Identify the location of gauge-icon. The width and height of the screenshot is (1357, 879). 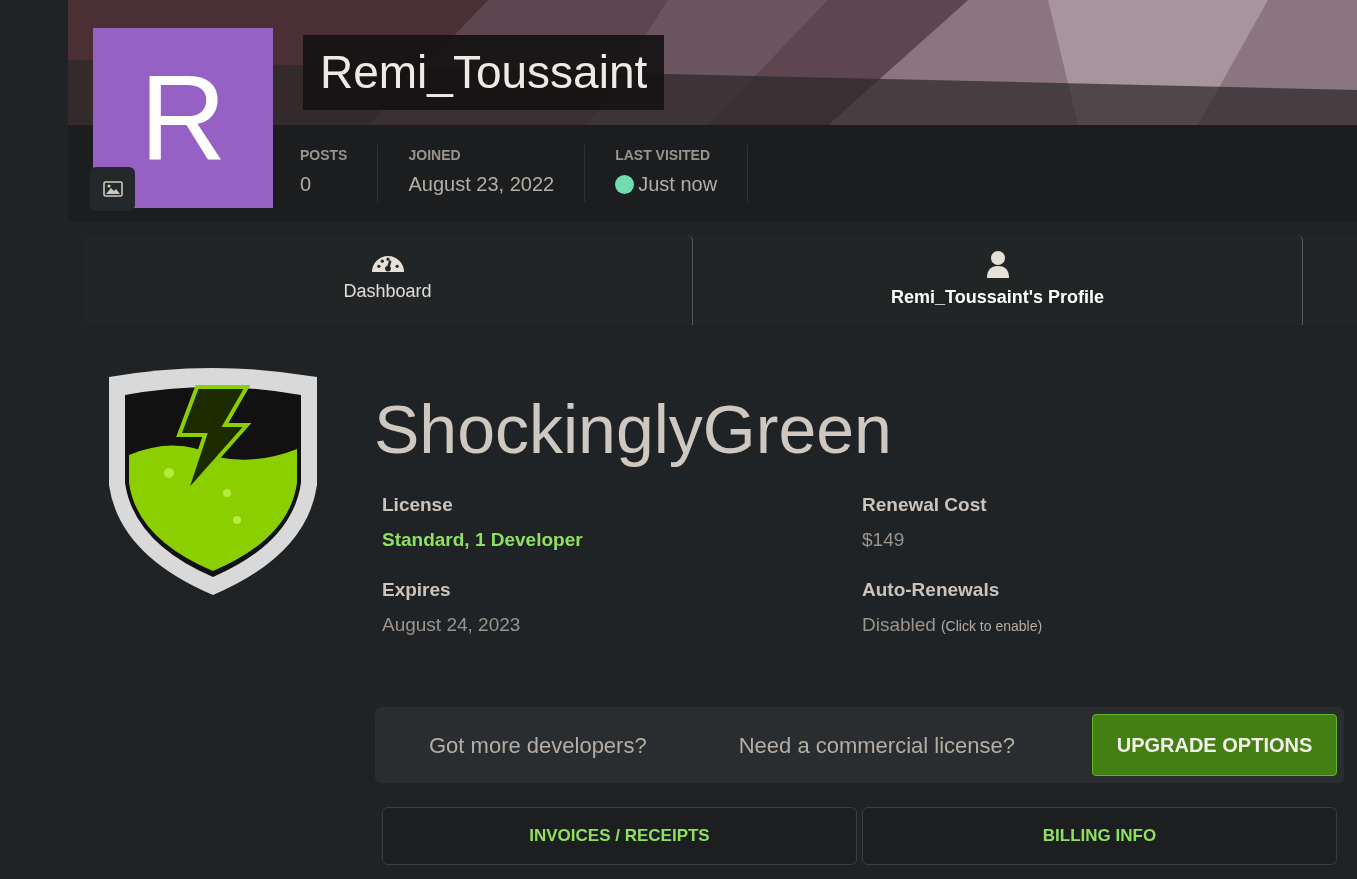
(387, 263).